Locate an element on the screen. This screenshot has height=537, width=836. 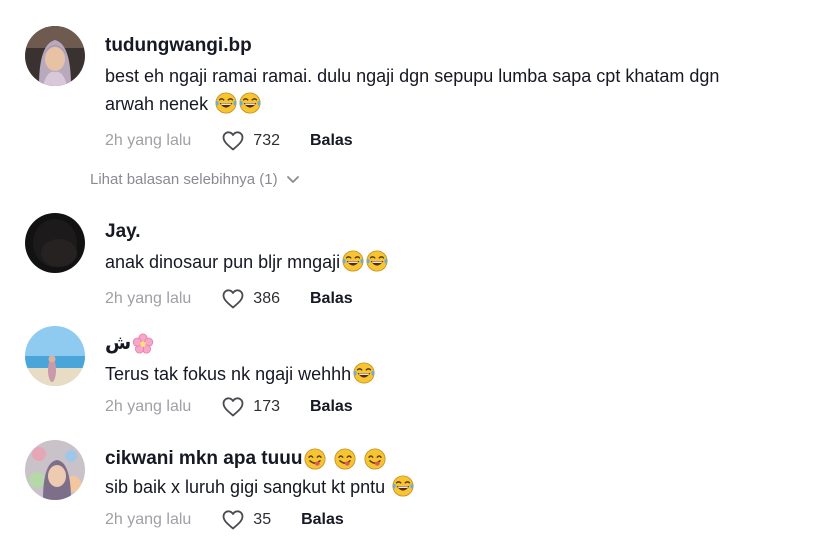
comment-text: Terus tak fokus nk ngaji wehhh is located at coordinates (460, 374).